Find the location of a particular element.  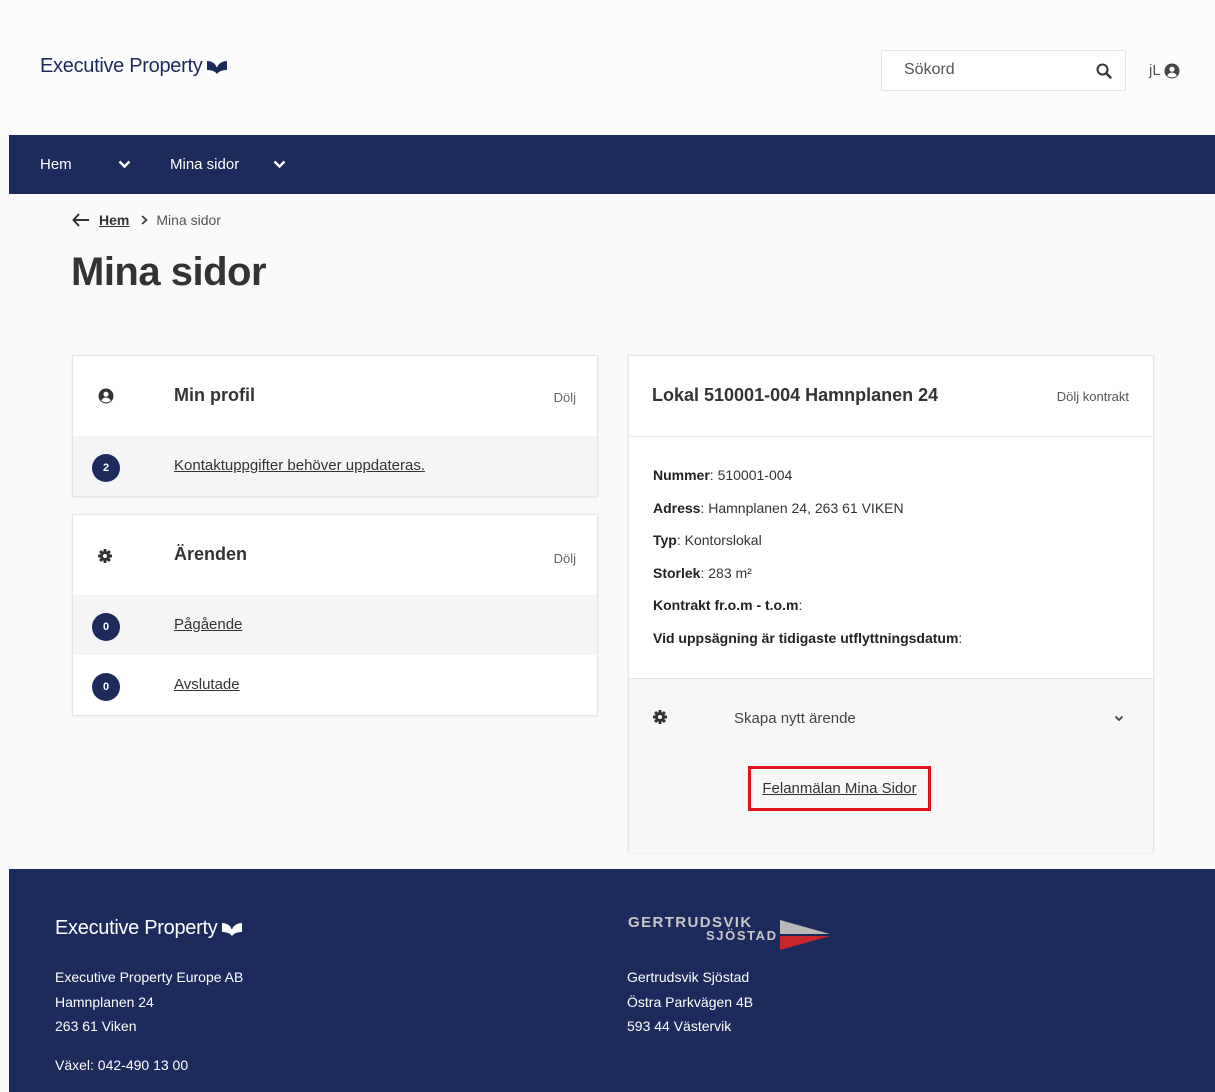

breadcrumb: Hem Mina sidor is located at coordinates (146, 220).